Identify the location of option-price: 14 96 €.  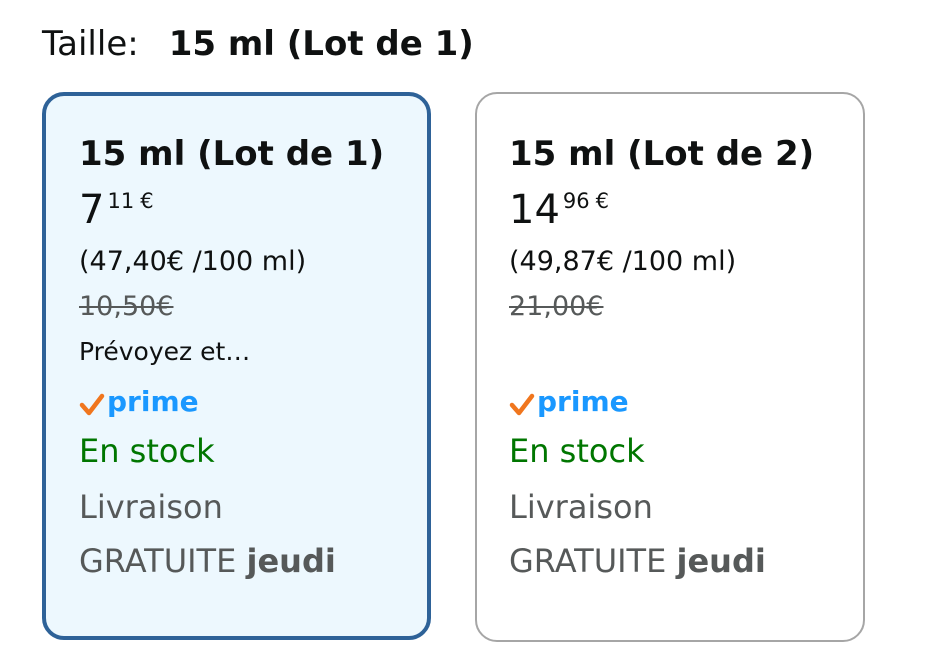
(686, 211).